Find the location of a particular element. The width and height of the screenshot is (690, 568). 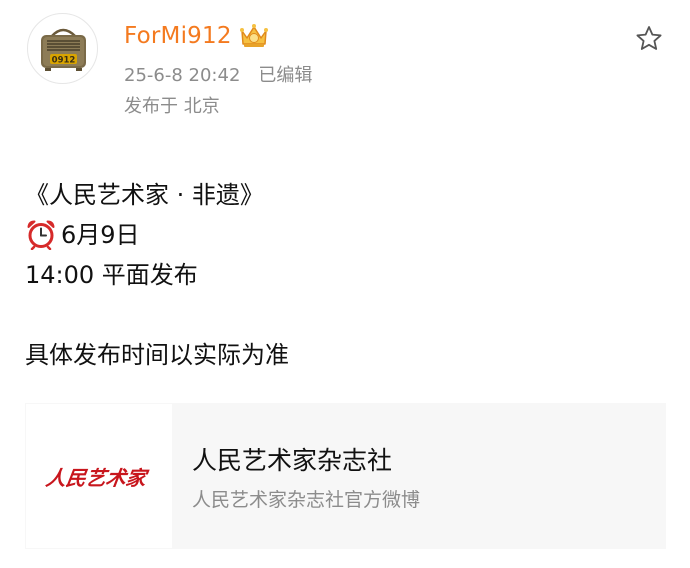

post-timestamp: 25-6-8 20:42 is located at coordinates (182, 75).